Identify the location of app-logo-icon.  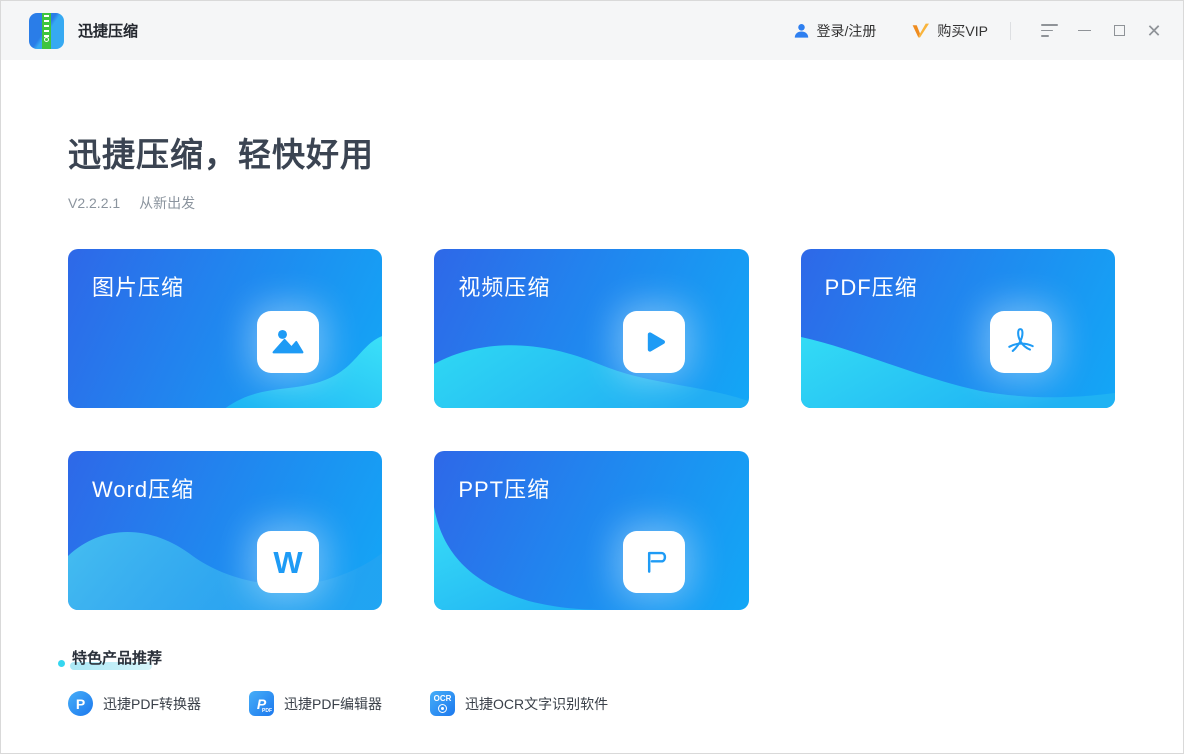
(46, 30).